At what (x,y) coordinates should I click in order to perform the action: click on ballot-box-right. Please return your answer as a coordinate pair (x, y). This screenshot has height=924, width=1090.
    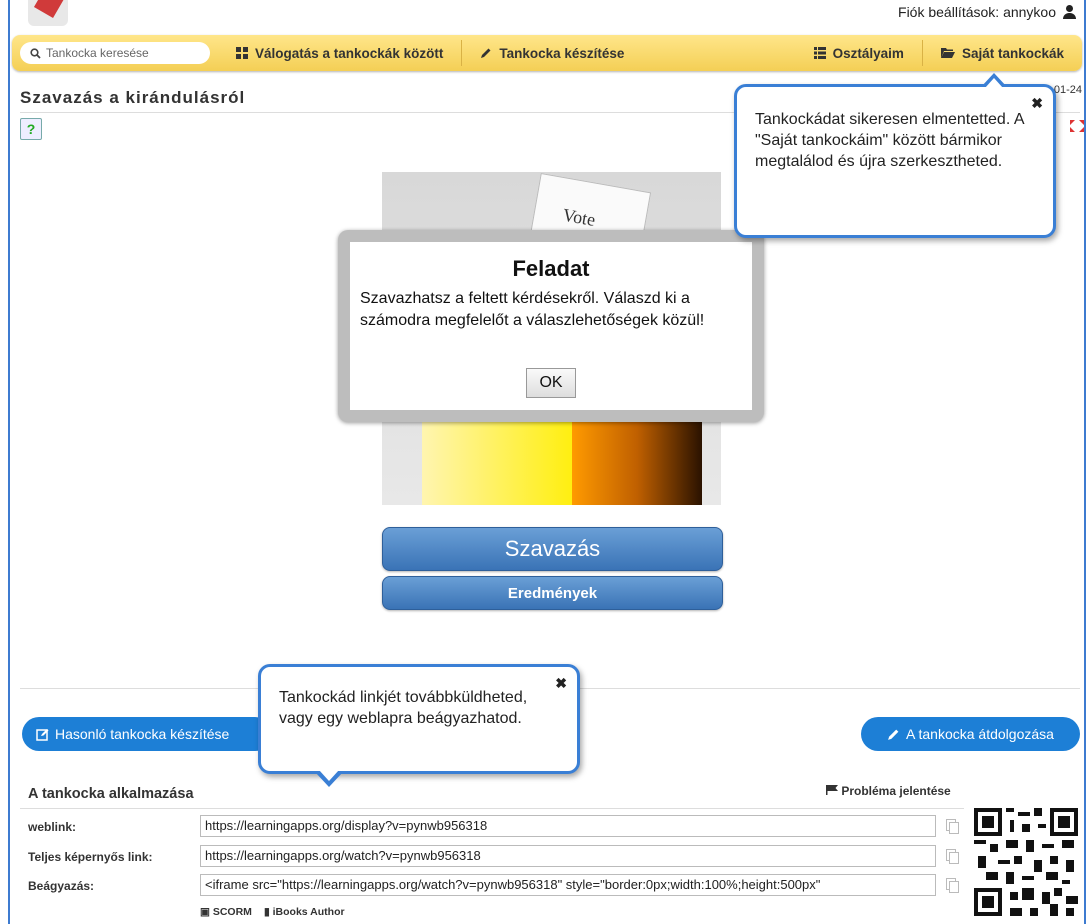
    Looking at the image, I should click on (637, 458).